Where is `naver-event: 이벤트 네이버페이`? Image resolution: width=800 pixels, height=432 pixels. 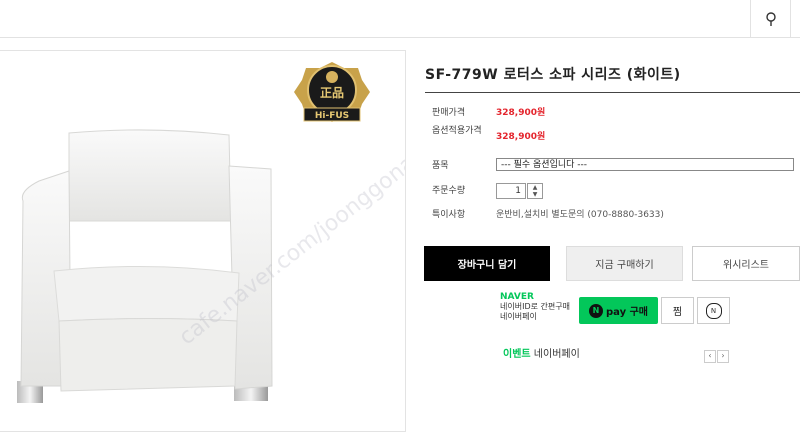 naver-event: 이벤트 네이버페이 is located at coordinates (541, 352).